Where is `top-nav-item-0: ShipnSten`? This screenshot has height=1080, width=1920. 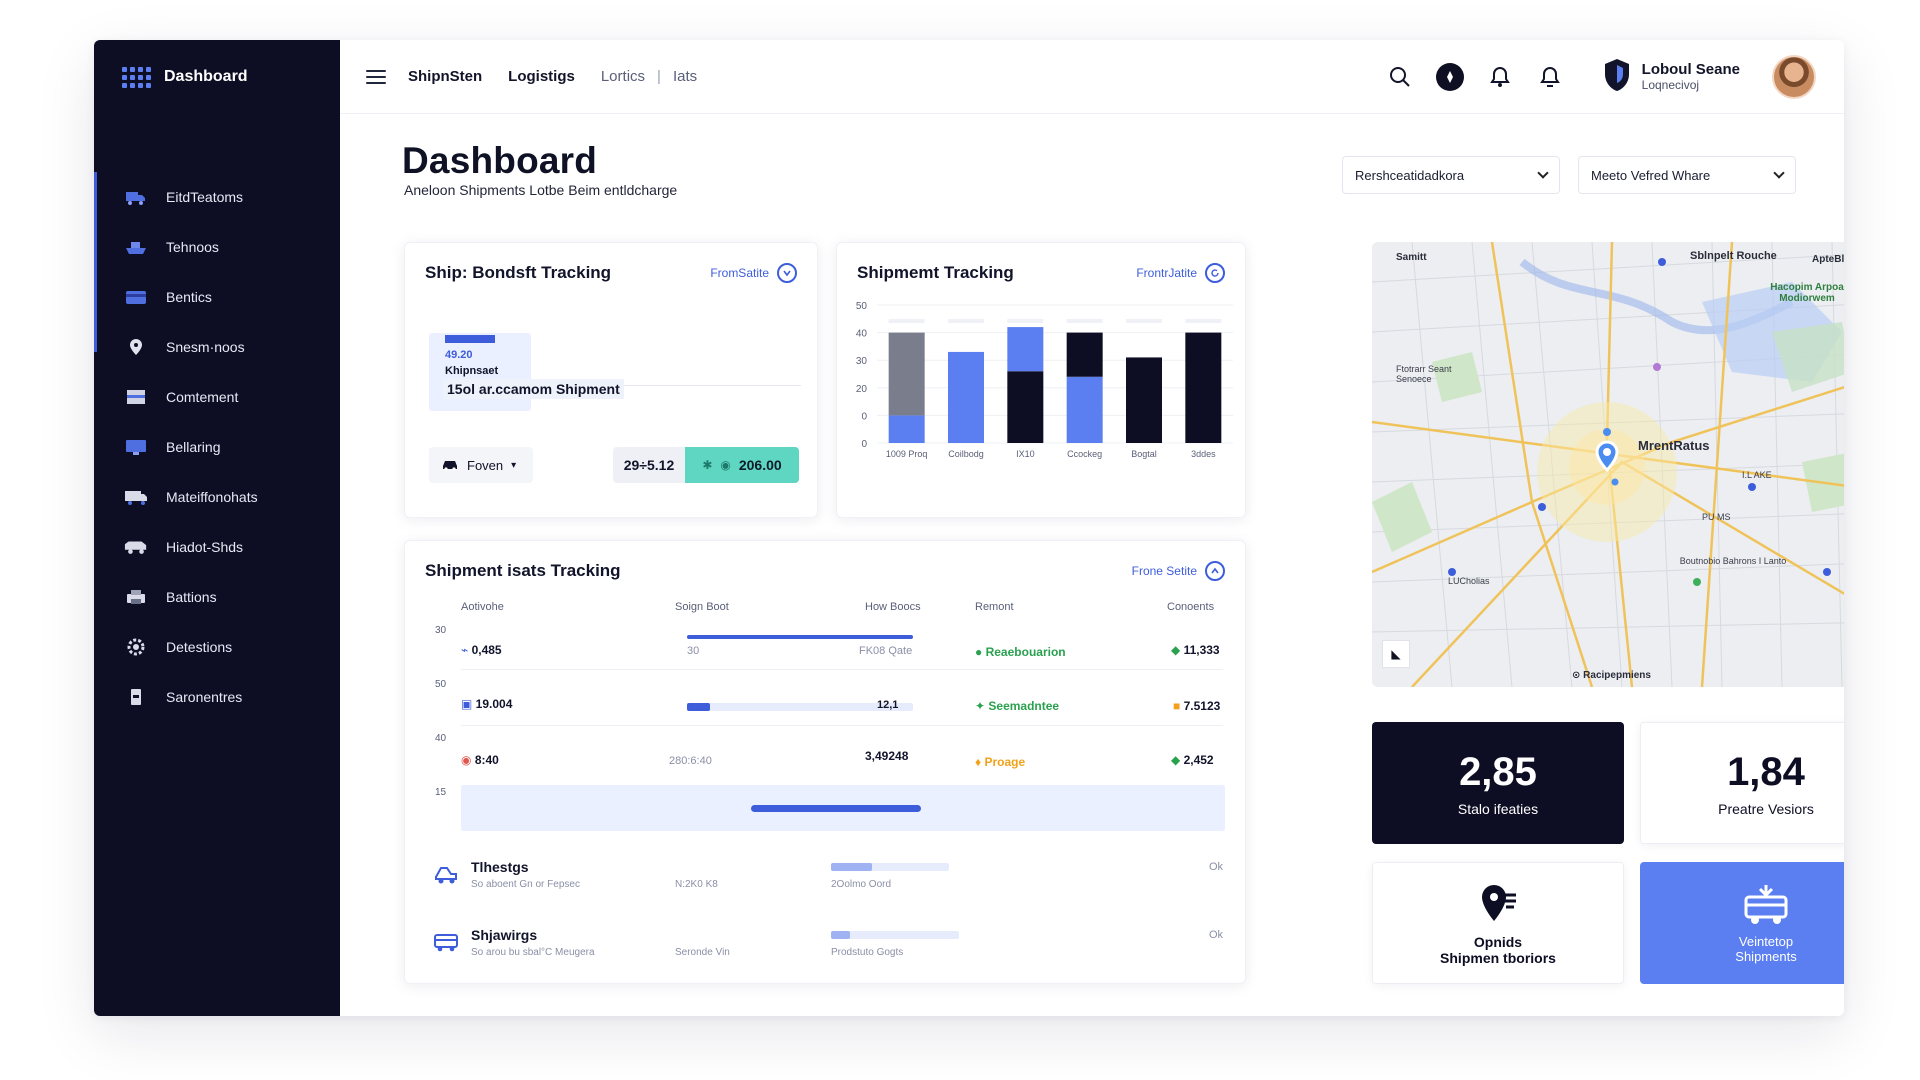 top-nav-item-0: ShipnSten is located at coordinates (445, 76).